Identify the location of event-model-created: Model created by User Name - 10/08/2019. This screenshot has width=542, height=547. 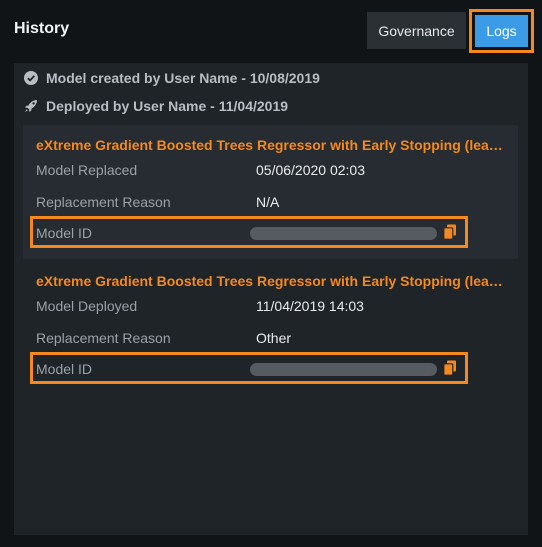
(172, 78).